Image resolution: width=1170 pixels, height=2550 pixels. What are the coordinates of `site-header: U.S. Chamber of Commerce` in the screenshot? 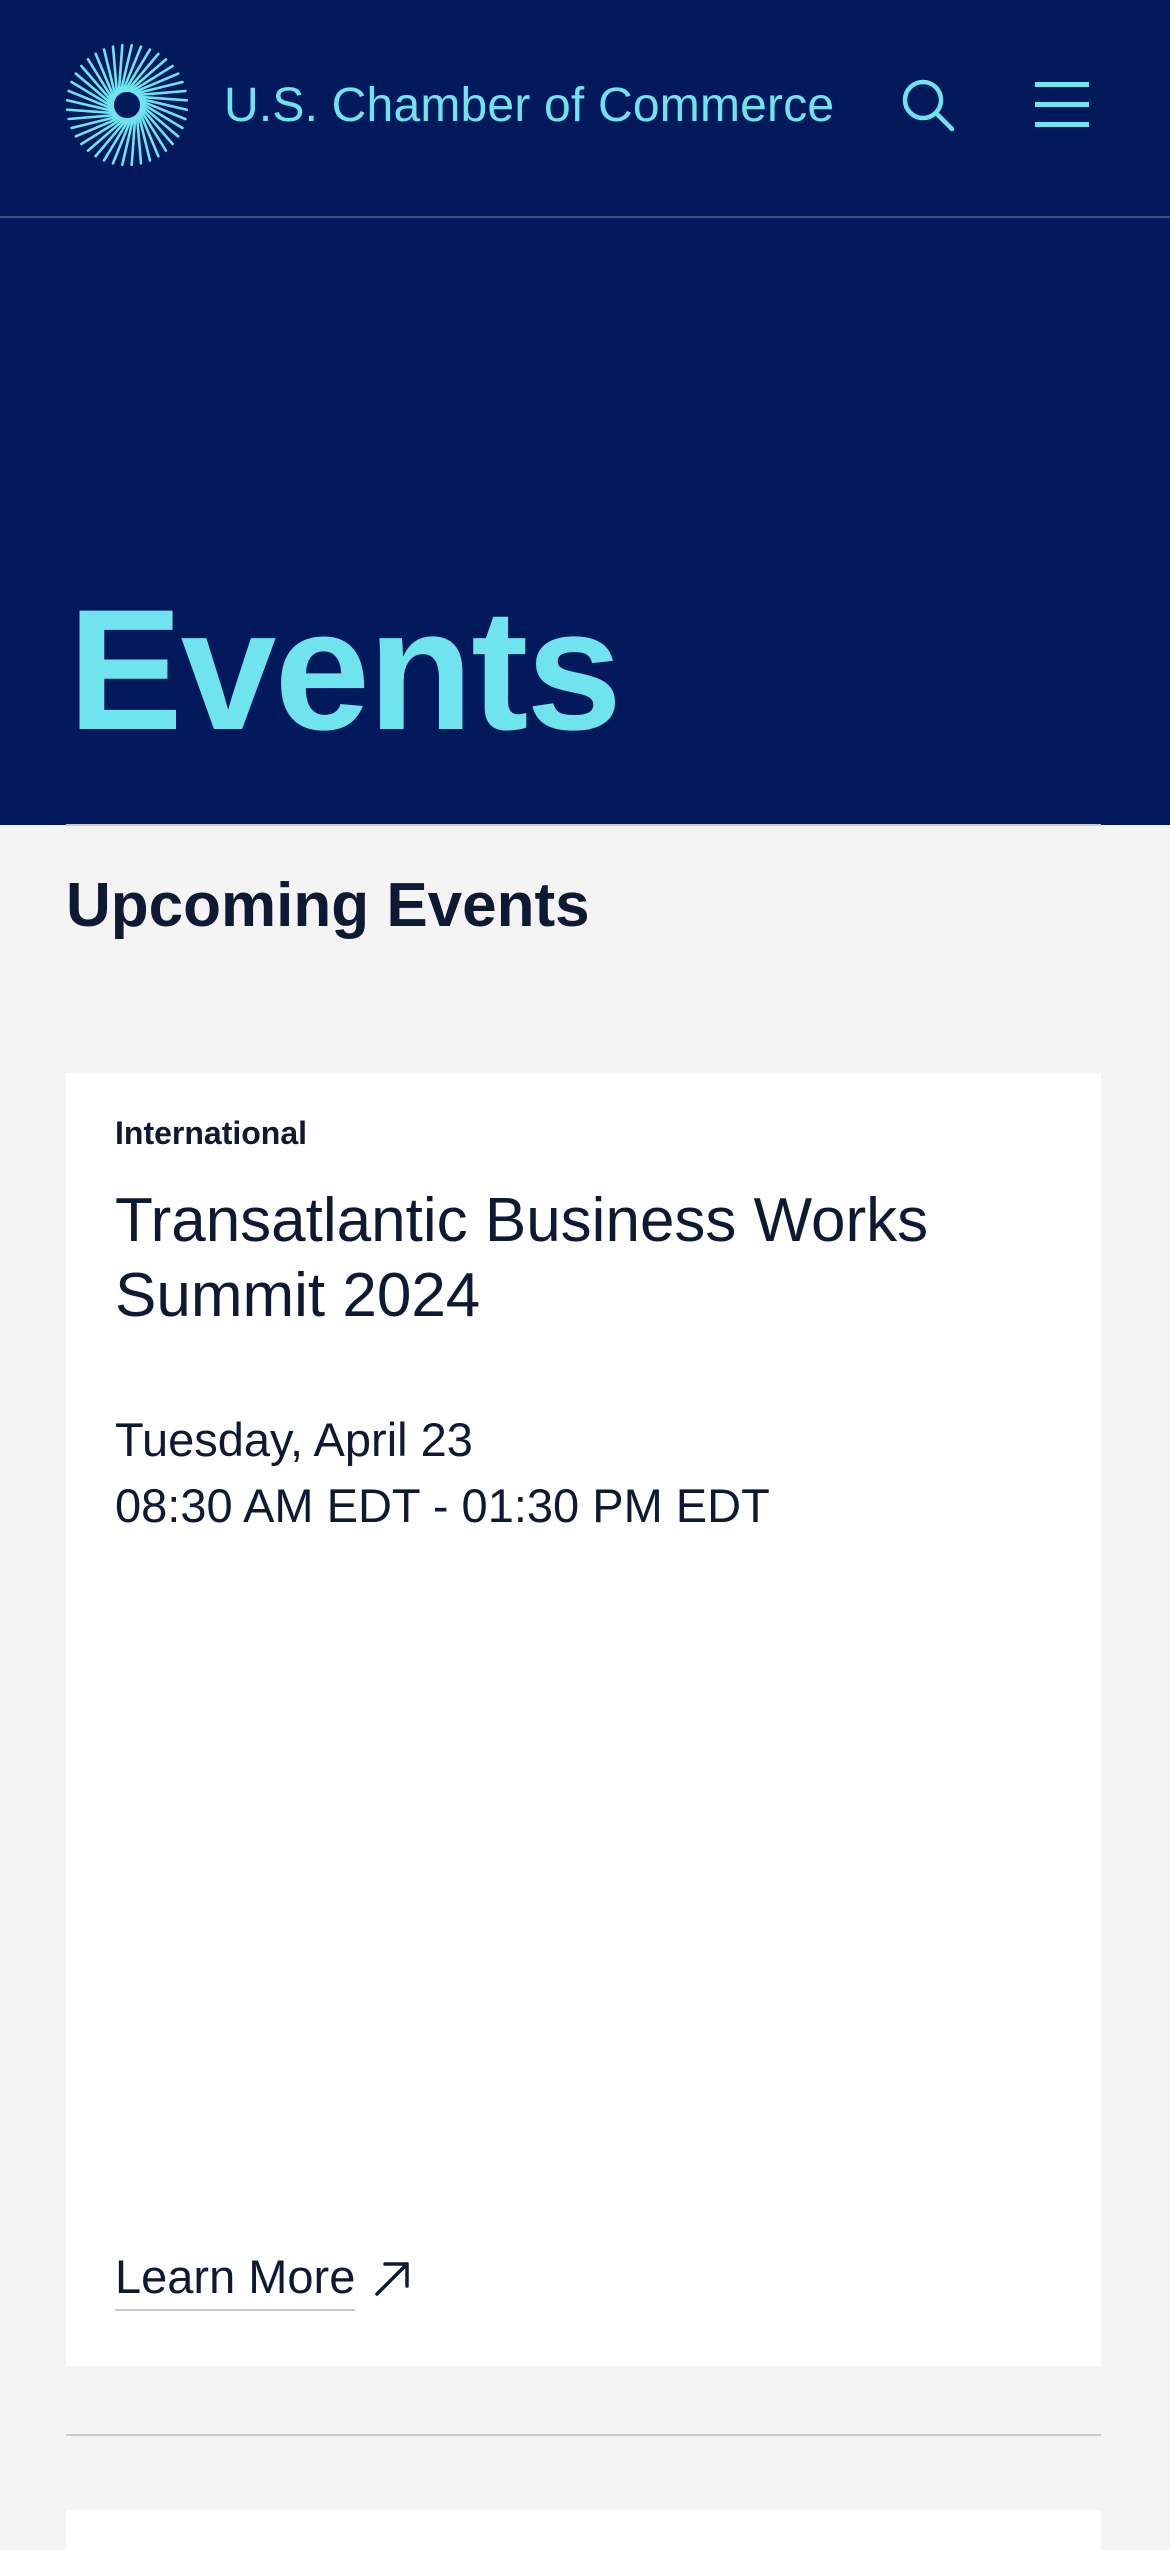 It's located at (585, 109).